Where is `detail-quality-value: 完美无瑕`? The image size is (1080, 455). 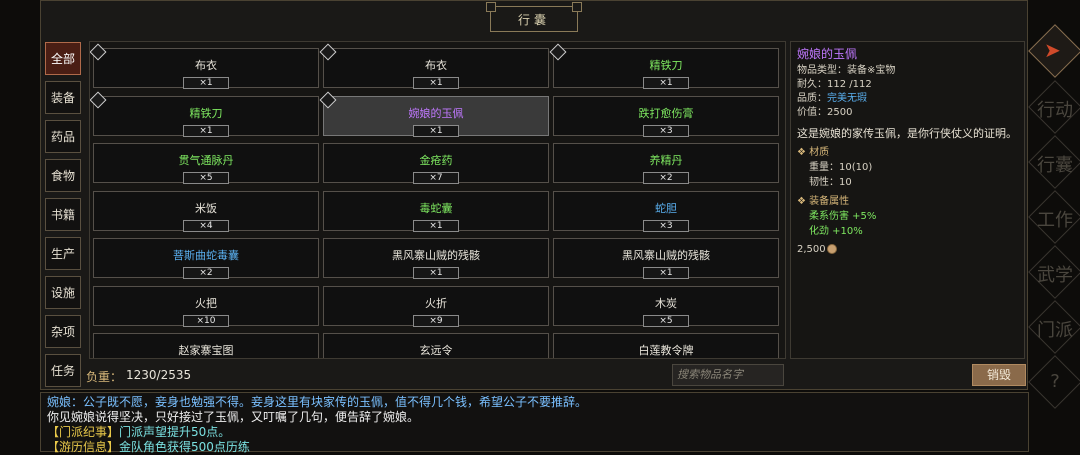
detail-quality-value: 完美无瑕 is located at coordinates (847, 98).